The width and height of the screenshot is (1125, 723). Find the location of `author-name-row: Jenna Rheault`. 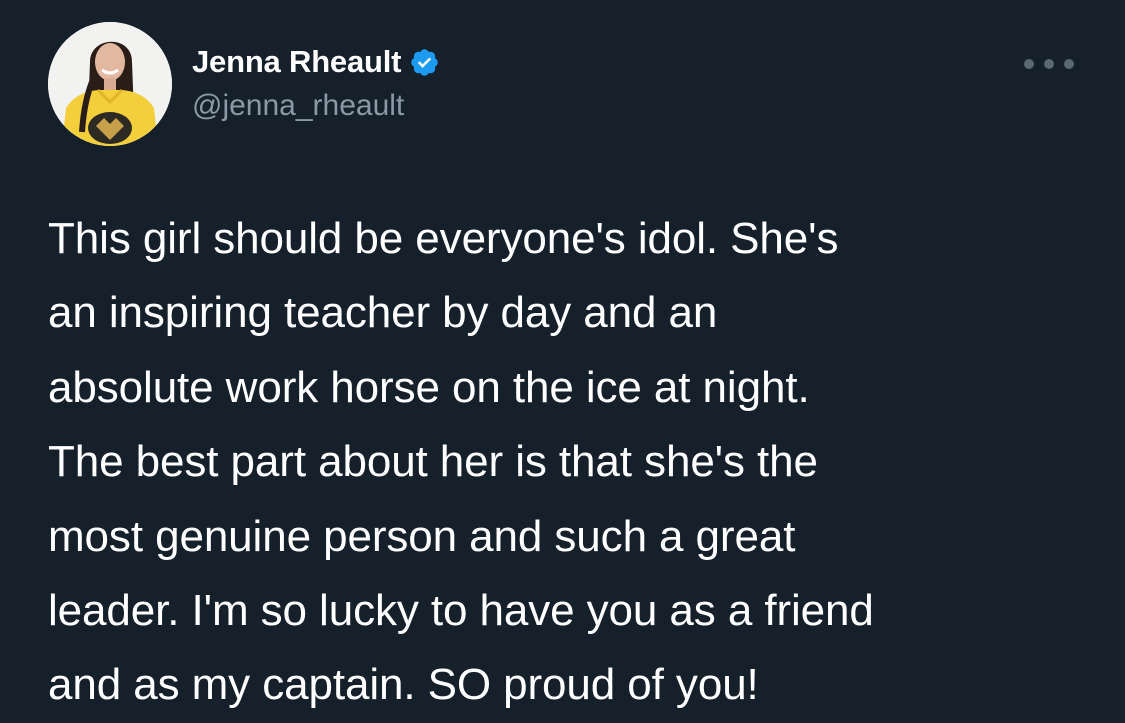

author-name-row: Jenna Rheault is located at coordinates (316, 62).